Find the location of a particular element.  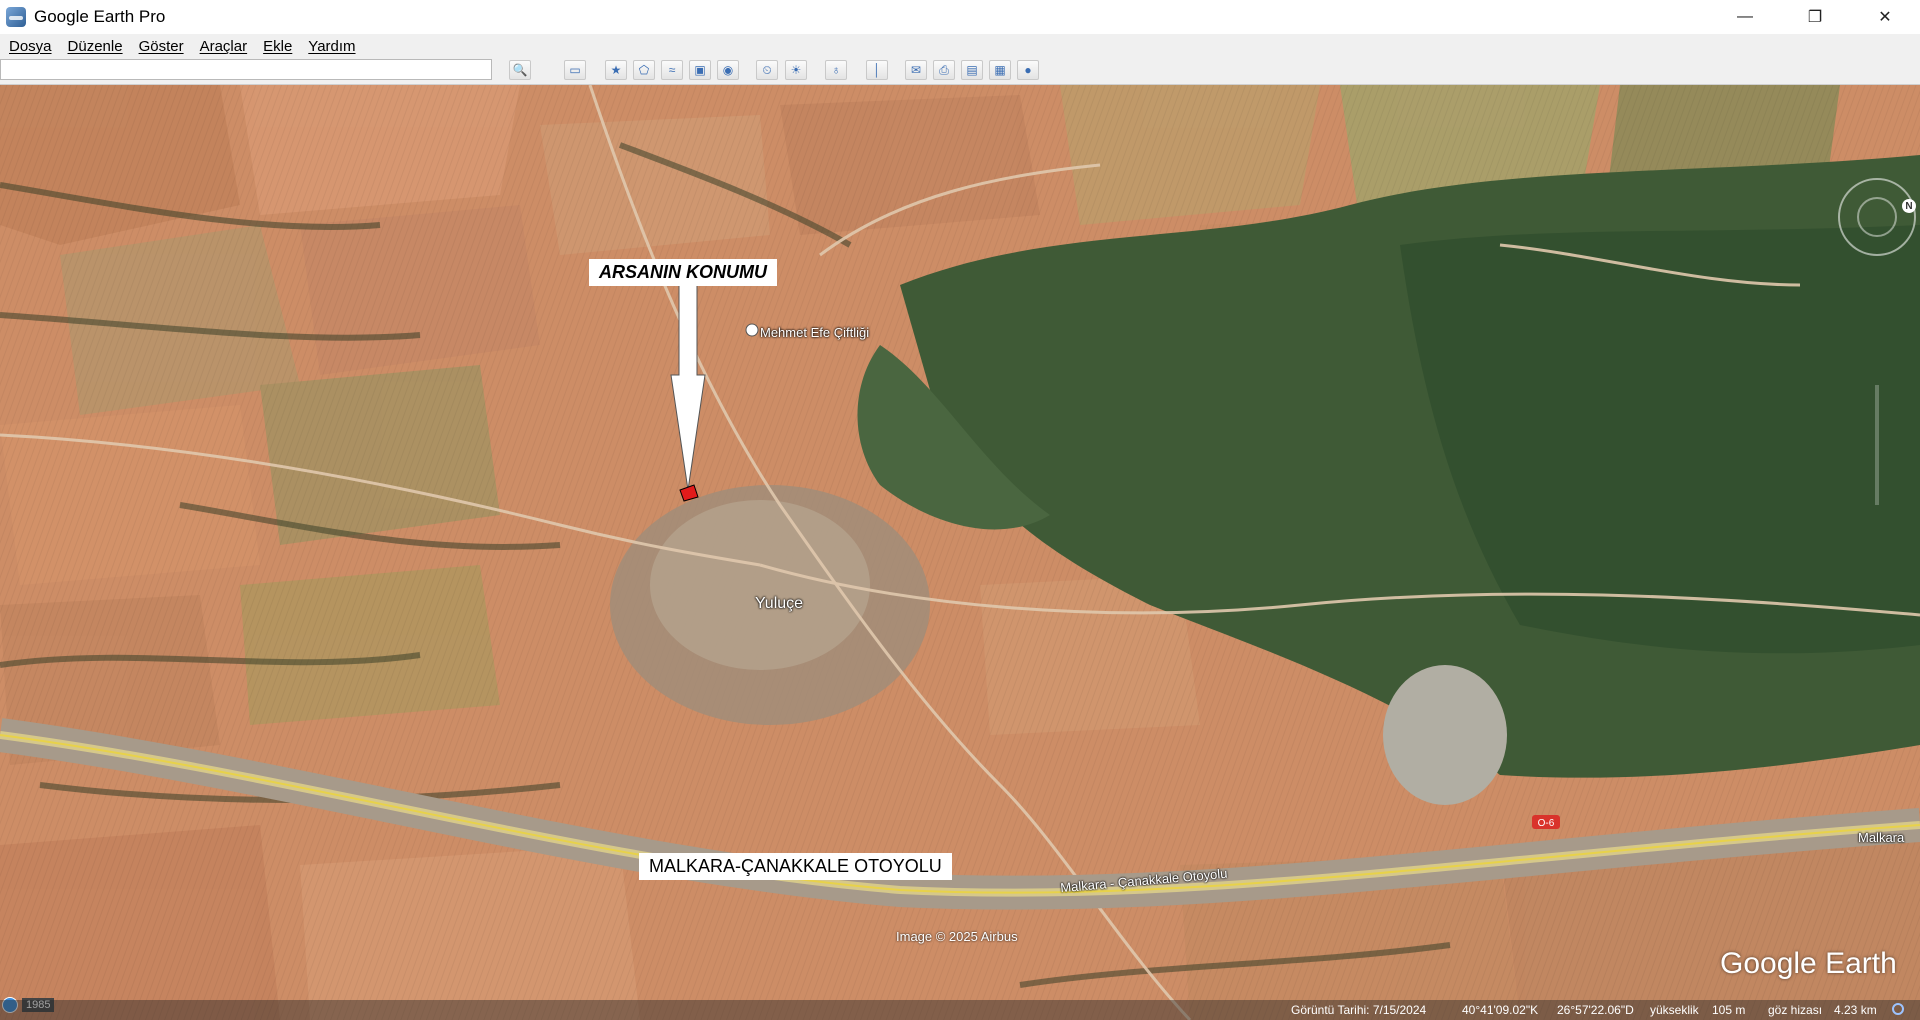

plot-location-label: ARSANIN KONUMU is located at coordinates (683, 272).